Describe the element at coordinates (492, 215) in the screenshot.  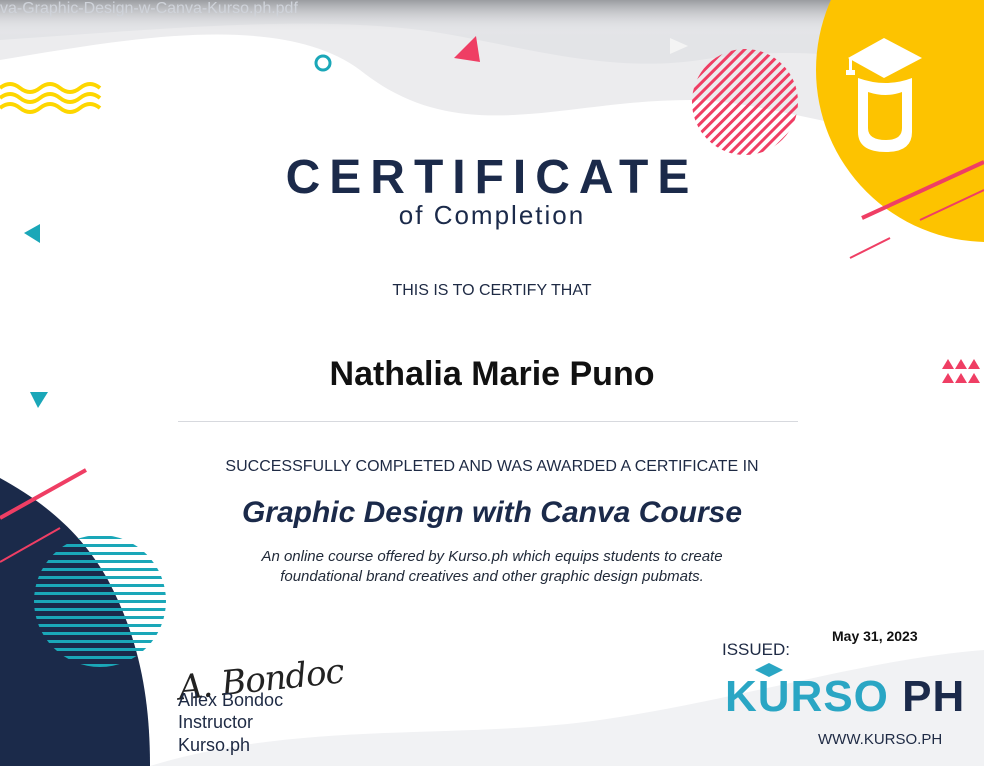
I see `certificate-subtitle: of Completion` at that location.